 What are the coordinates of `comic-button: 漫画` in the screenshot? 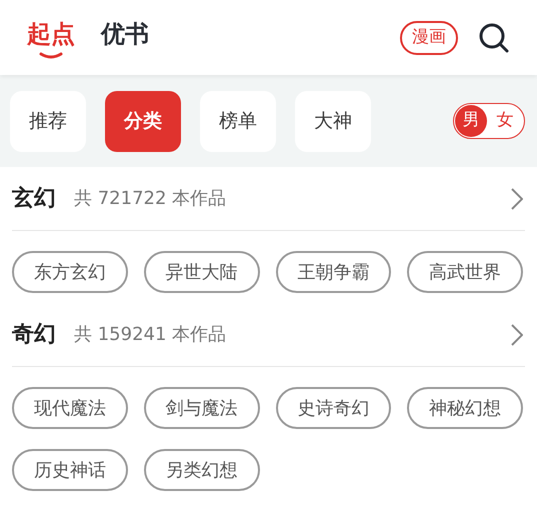 It's located at (429, 37).